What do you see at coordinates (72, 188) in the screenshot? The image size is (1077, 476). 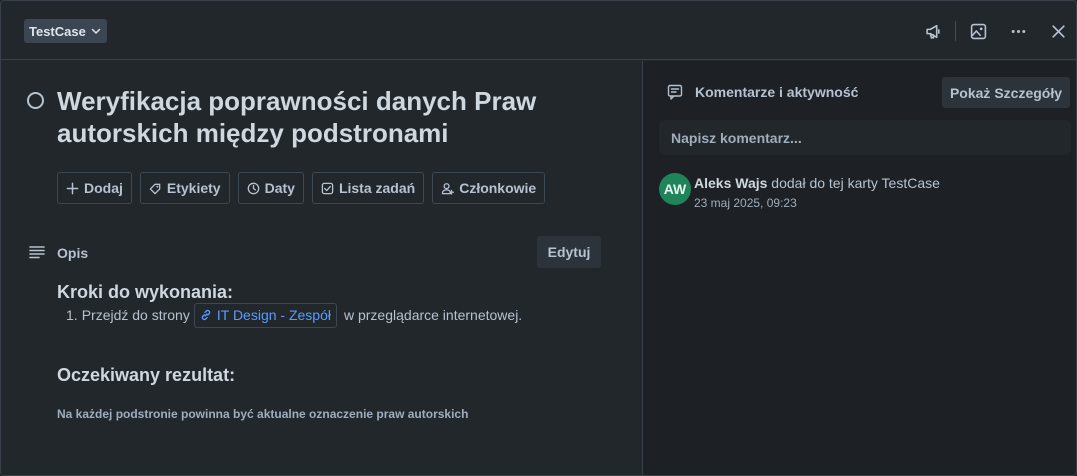 I see `plus-icon` at bounding box center [72, 188].